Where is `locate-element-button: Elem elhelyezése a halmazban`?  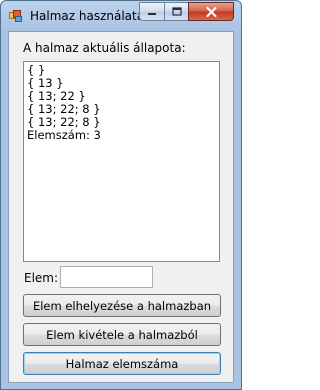
locate-element-button: Elem elhelyezése a halmazban is located at coordinates (122, 305).